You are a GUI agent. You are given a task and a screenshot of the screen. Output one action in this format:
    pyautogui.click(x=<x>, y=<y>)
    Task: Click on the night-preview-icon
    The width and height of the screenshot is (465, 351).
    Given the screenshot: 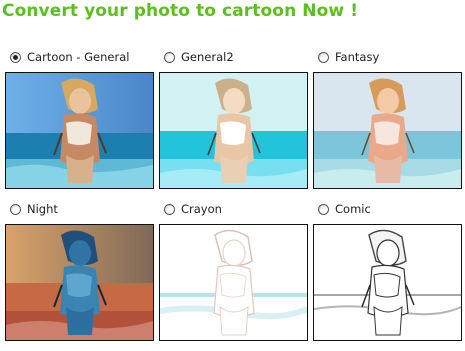 What is the action you would take?
    pyautogui.click(x=79, y=282)
    